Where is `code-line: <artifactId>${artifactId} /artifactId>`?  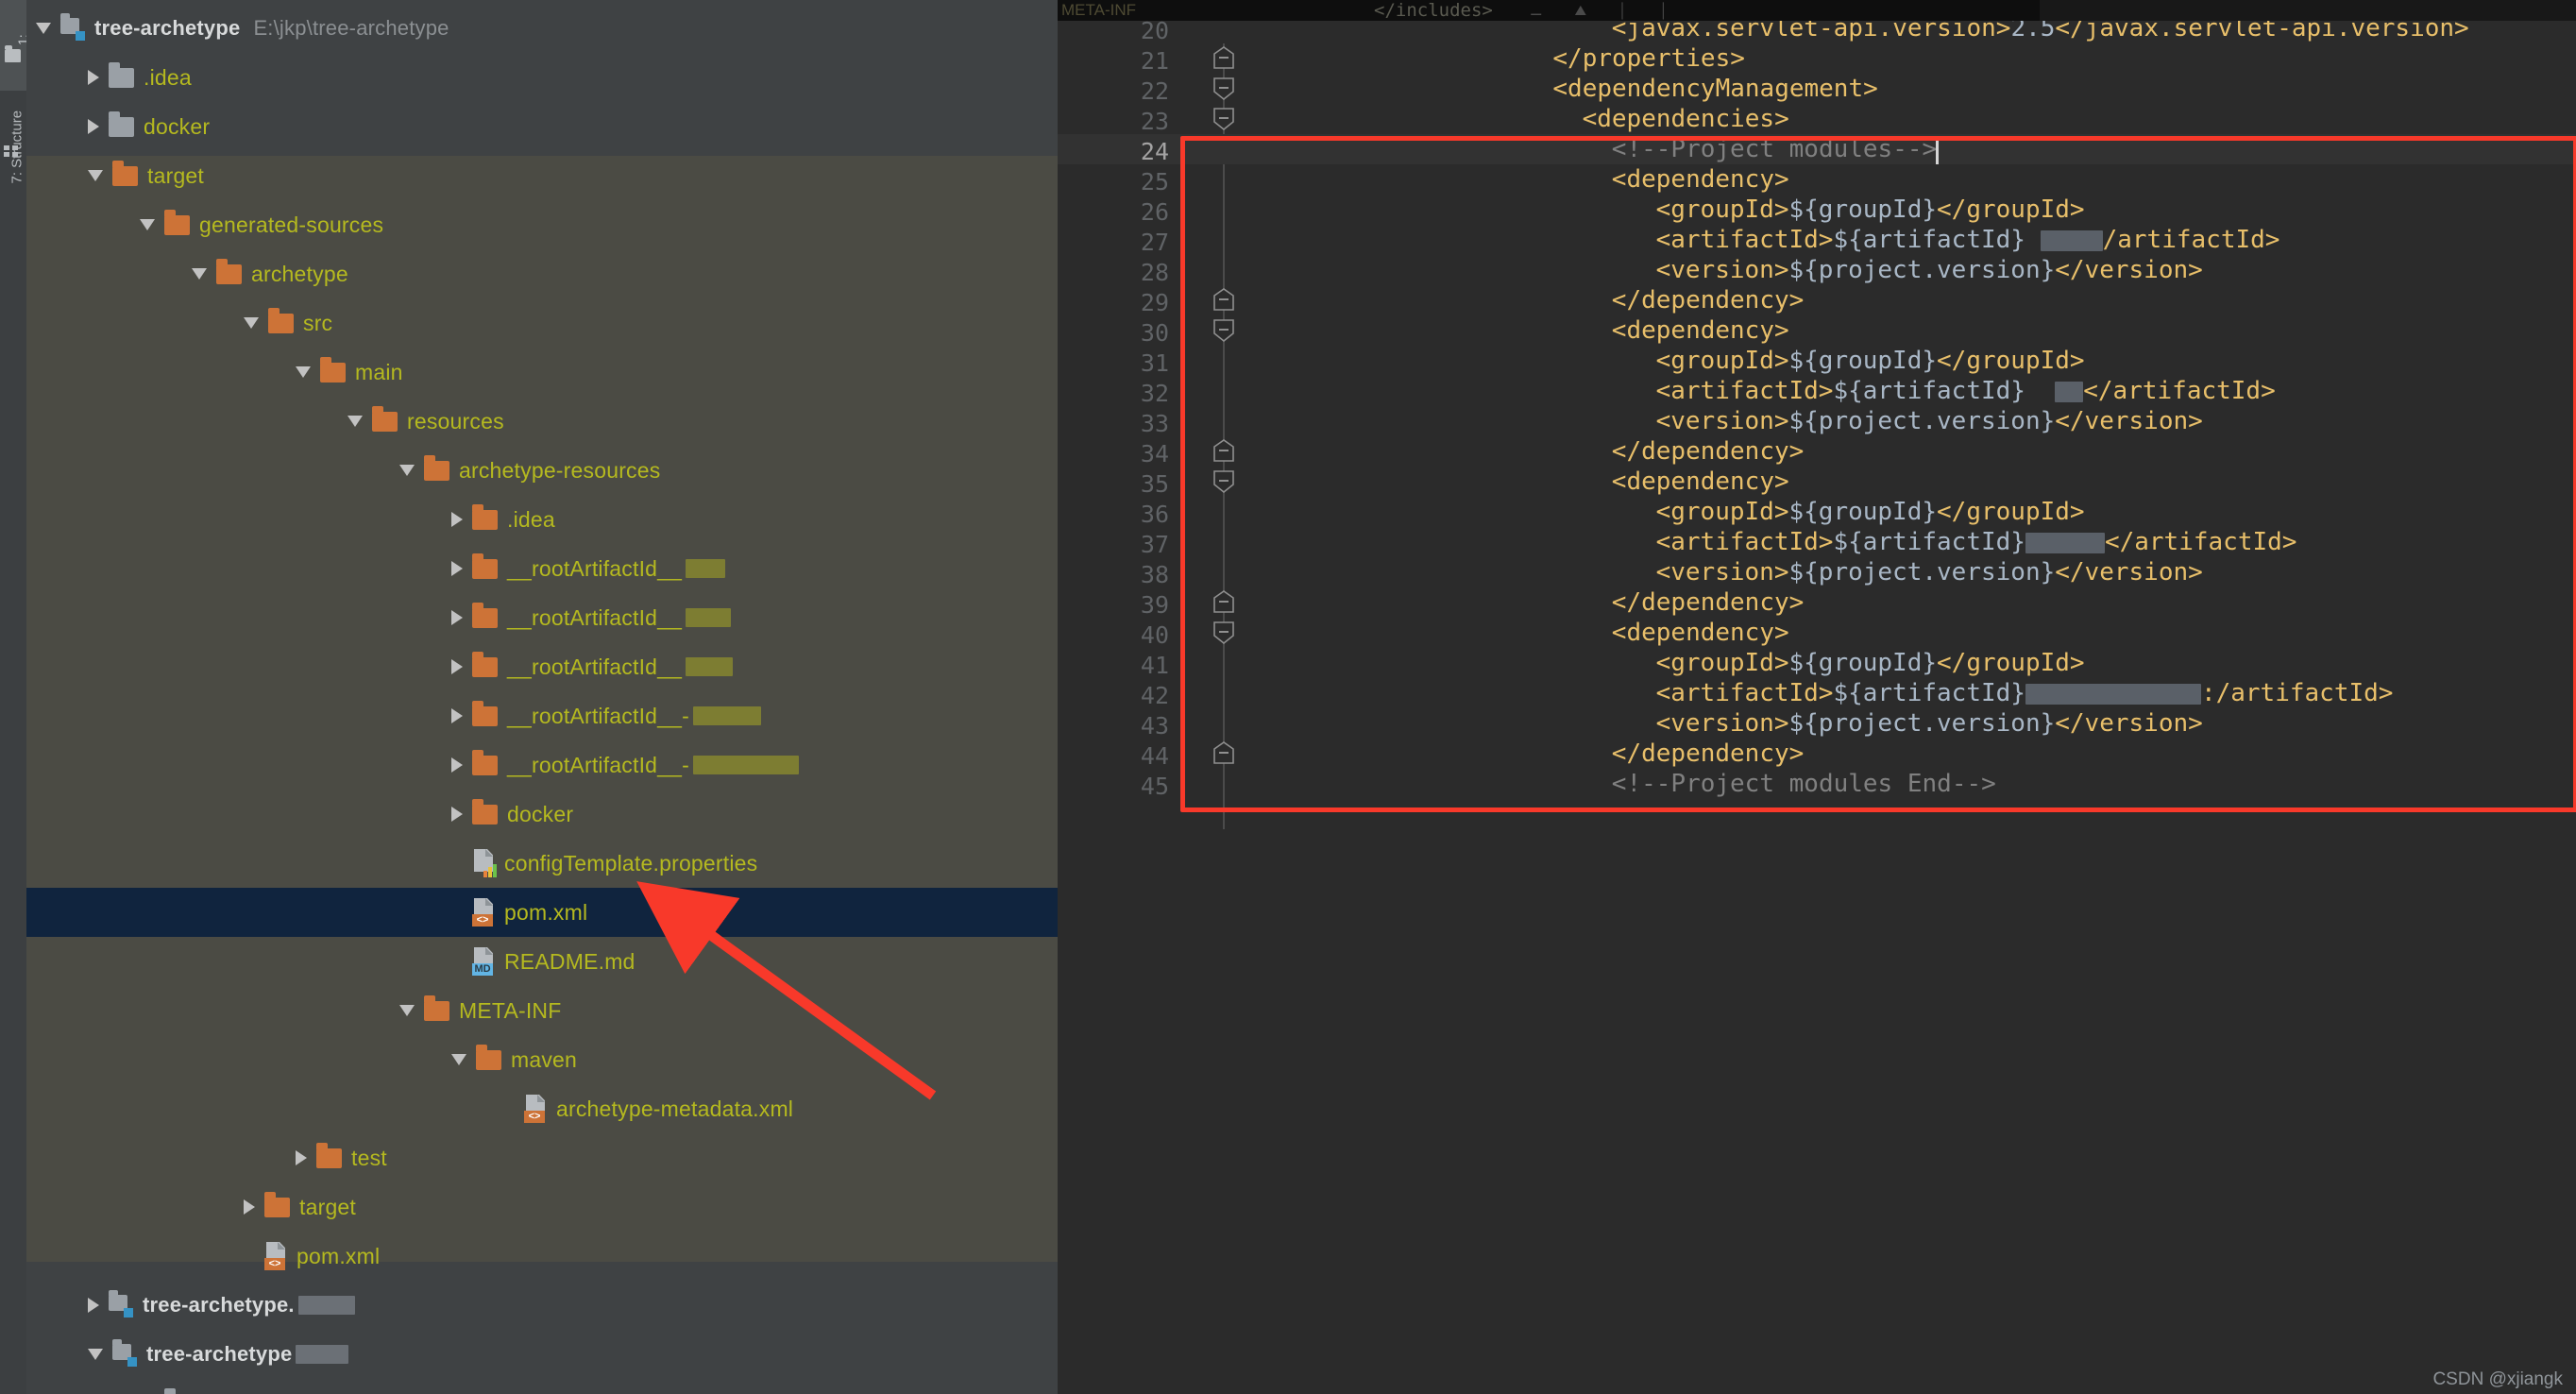
code-line: <artifactId>${artifactId} /artifactId> is located at coordinates (1968, 240).